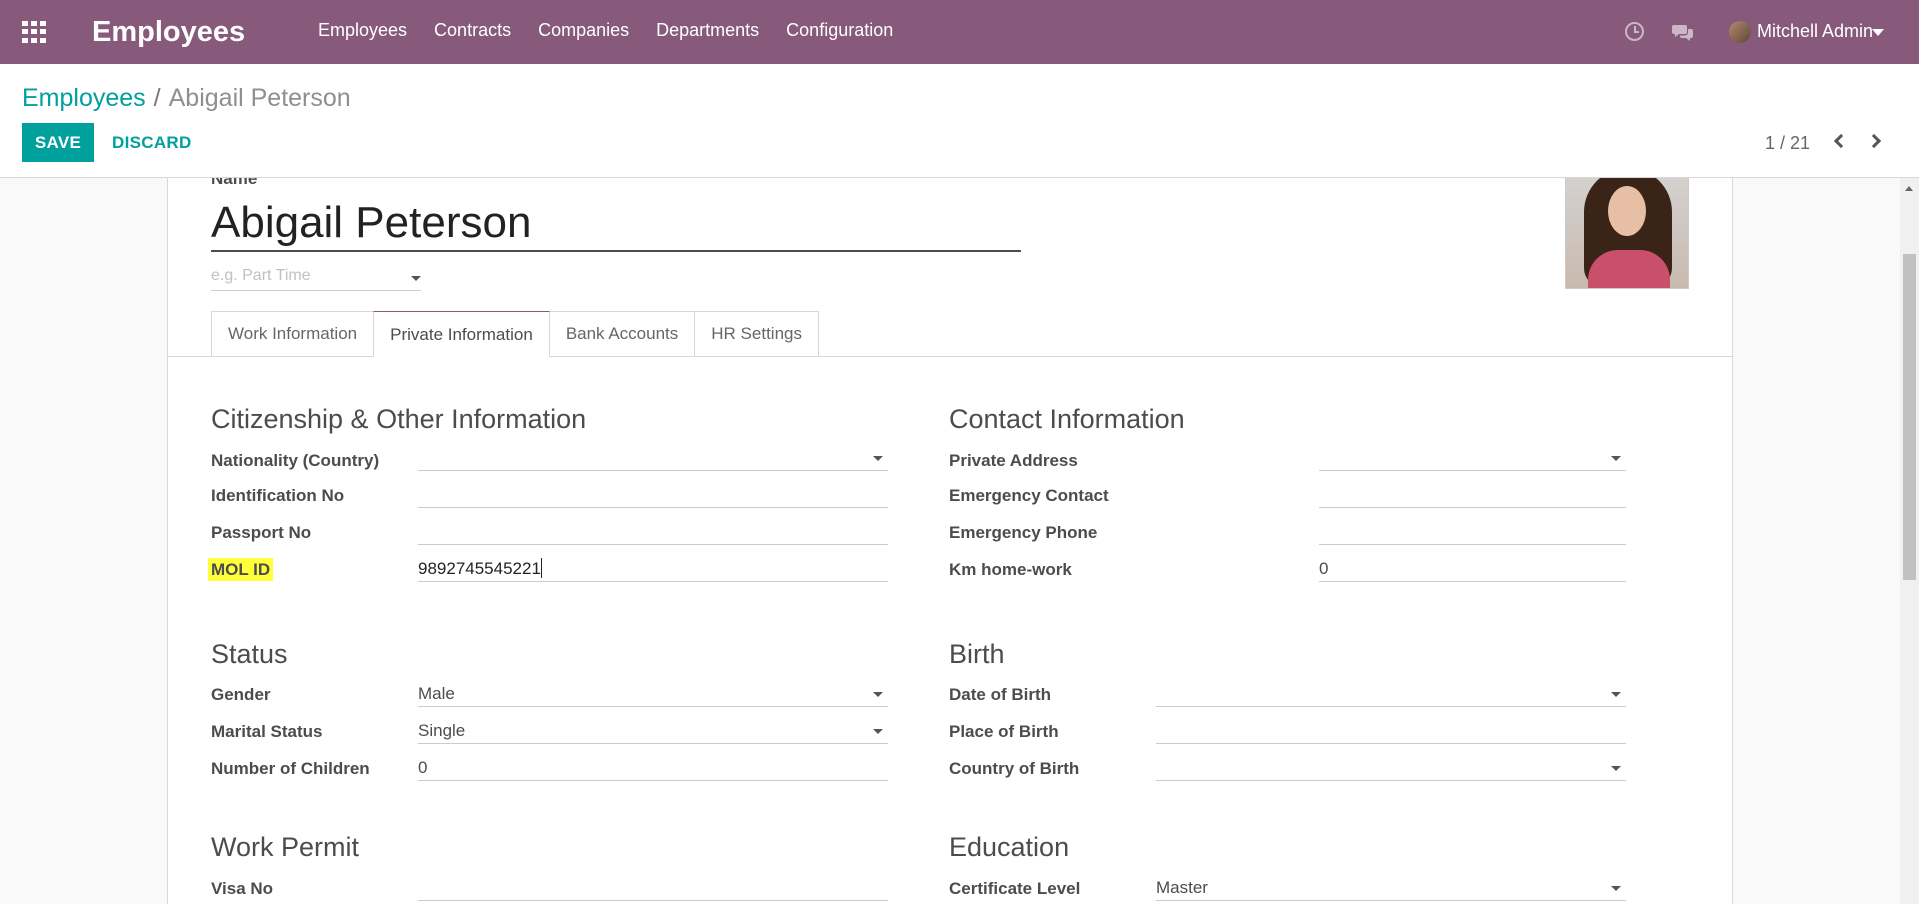  What do you see at coordinates (152, 142) in the screenshot?
I see `discard-button: DISCARD` at bounding box center [152, 142].